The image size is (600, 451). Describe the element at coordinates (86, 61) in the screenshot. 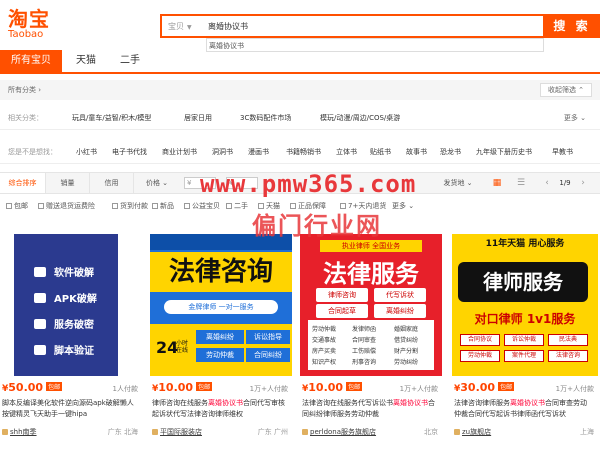

I see `tab-tmall: 天猫` at that location.